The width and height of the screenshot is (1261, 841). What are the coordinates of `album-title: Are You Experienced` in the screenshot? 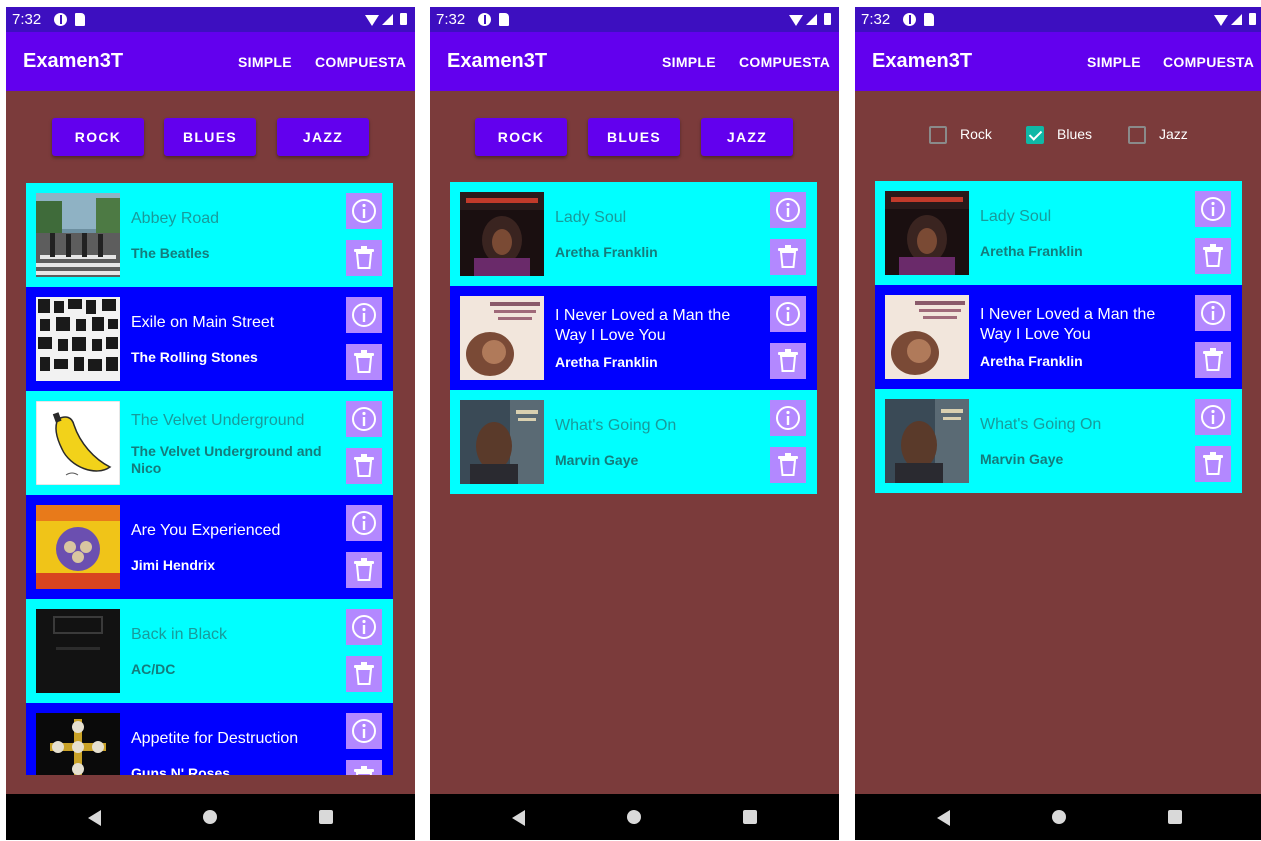 It's located at (206, 530).